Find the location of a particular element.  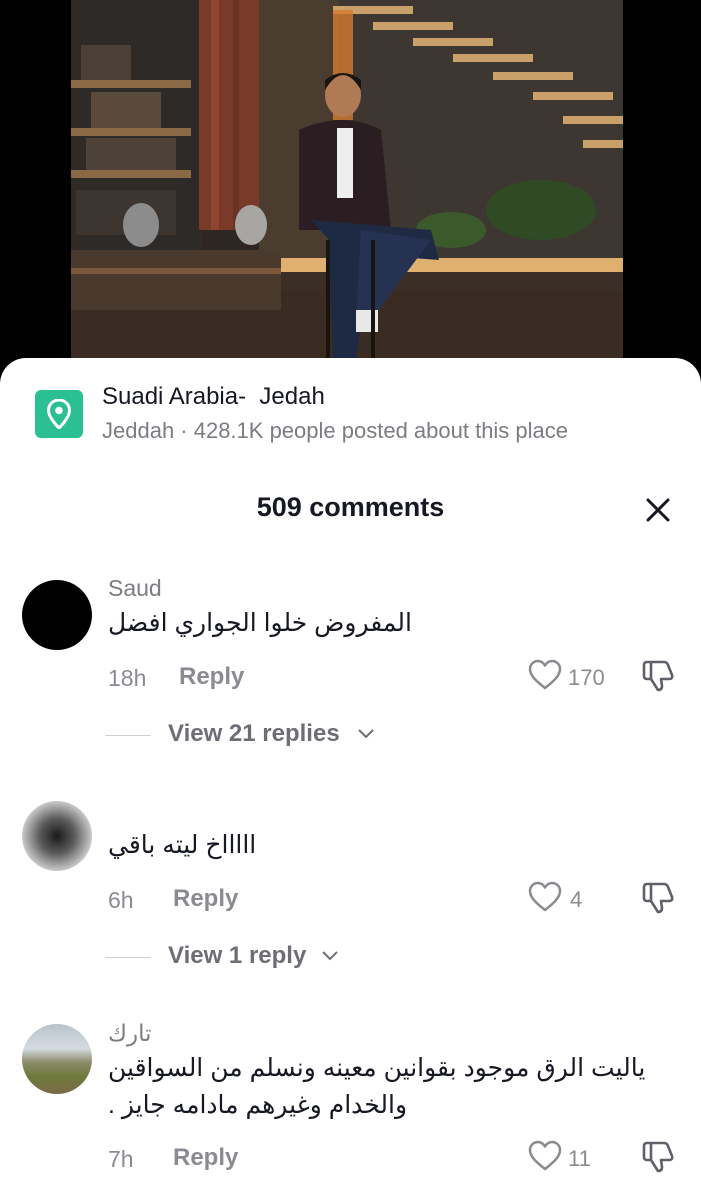

comment-time: 18h is located at coordinates (127, 678).